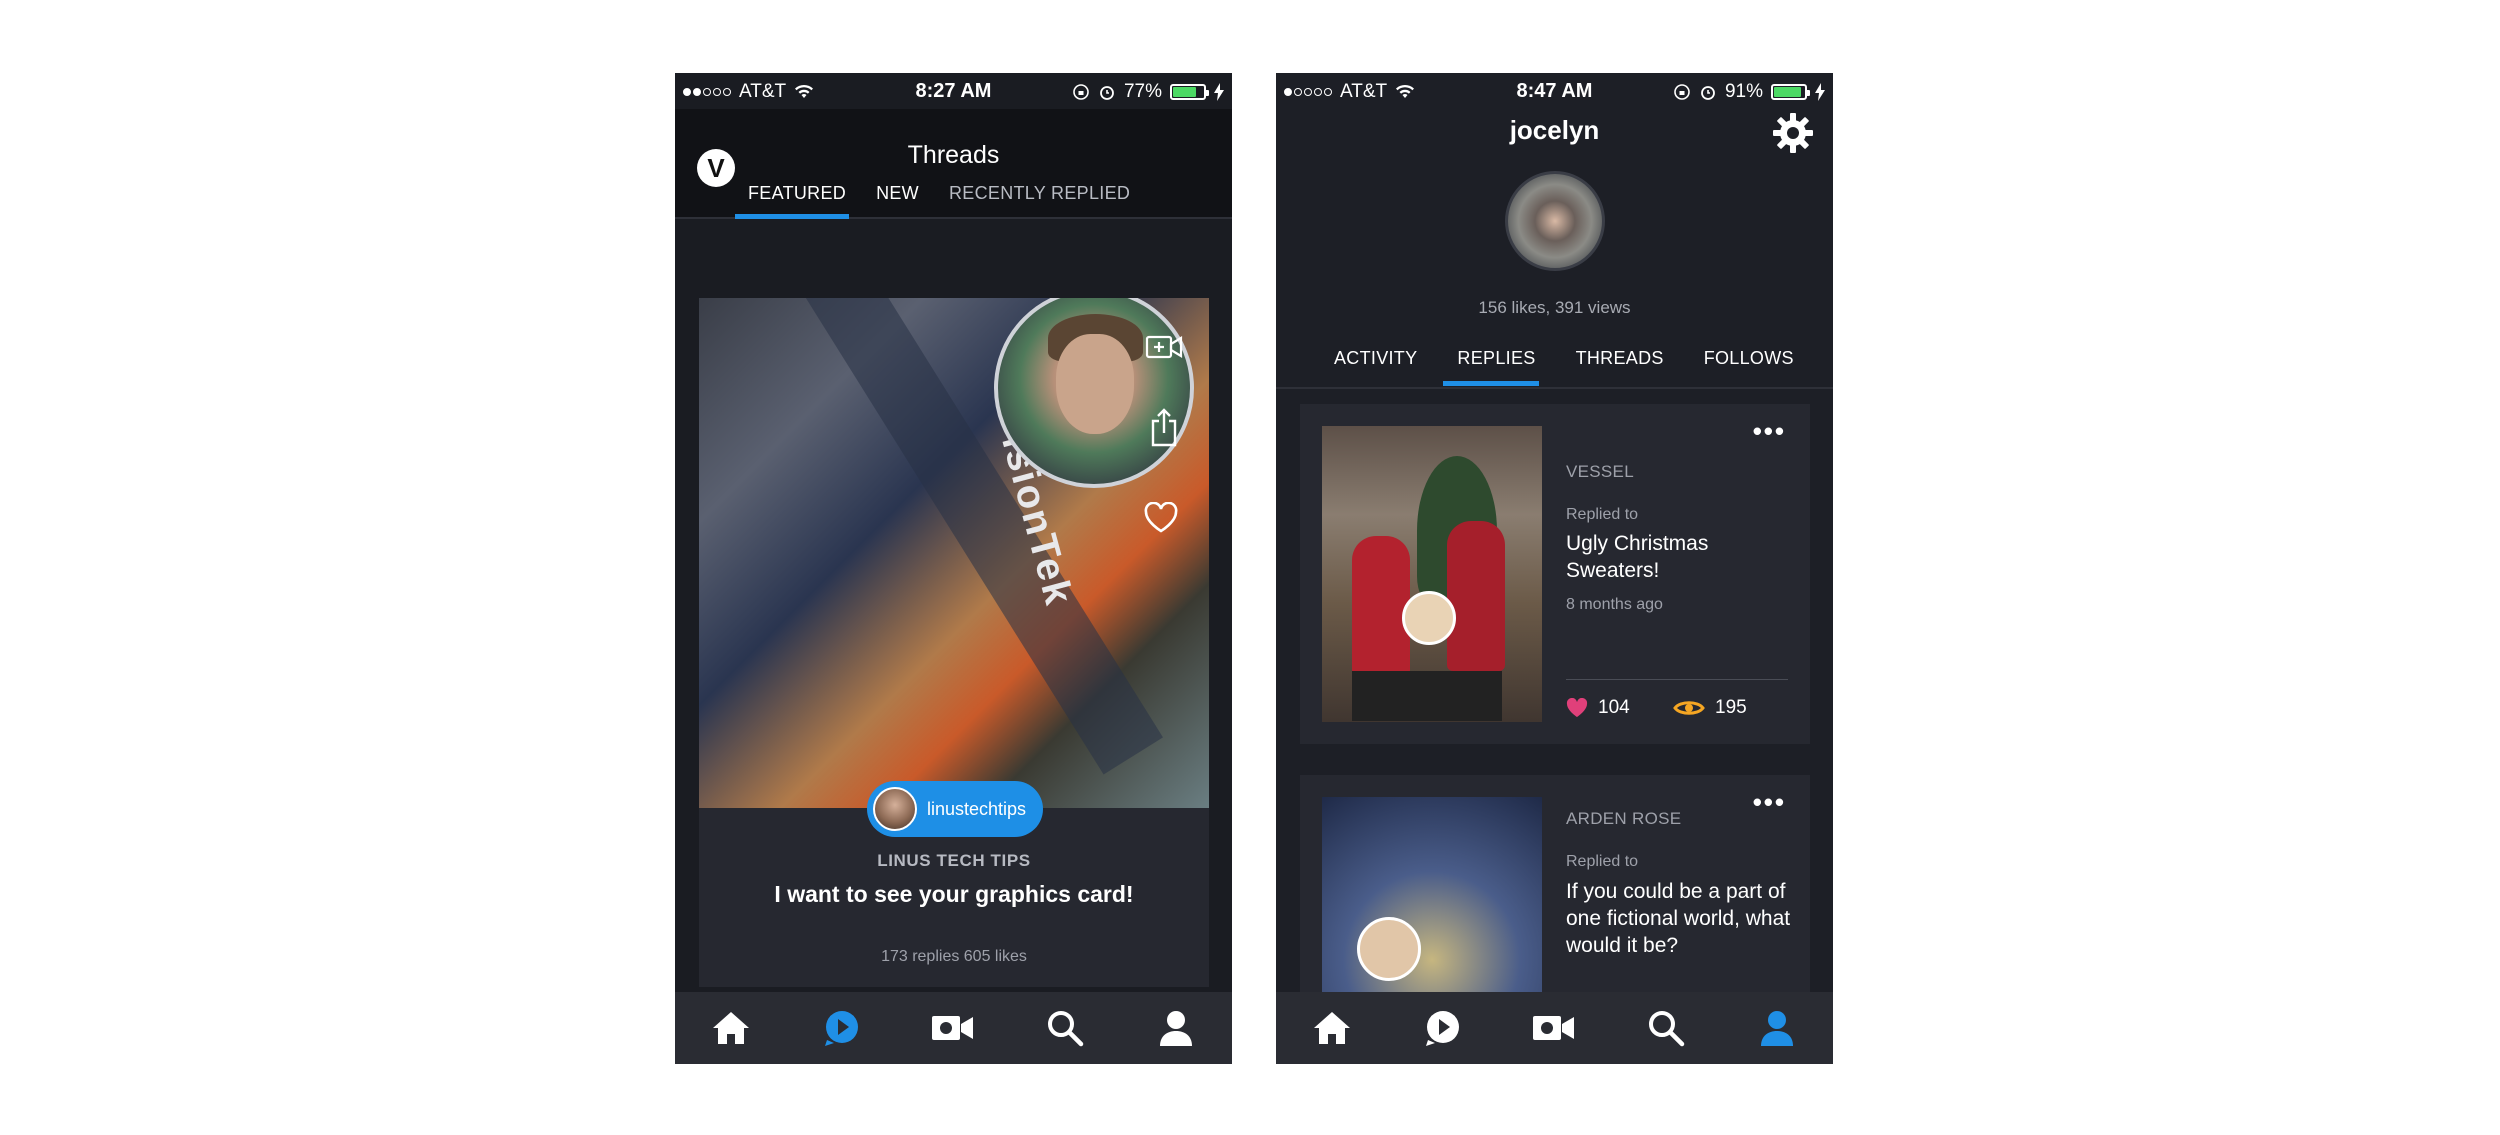 This screenshot has width=2500, height=1135. I want to click on eye-icon, so click(1689, 708).